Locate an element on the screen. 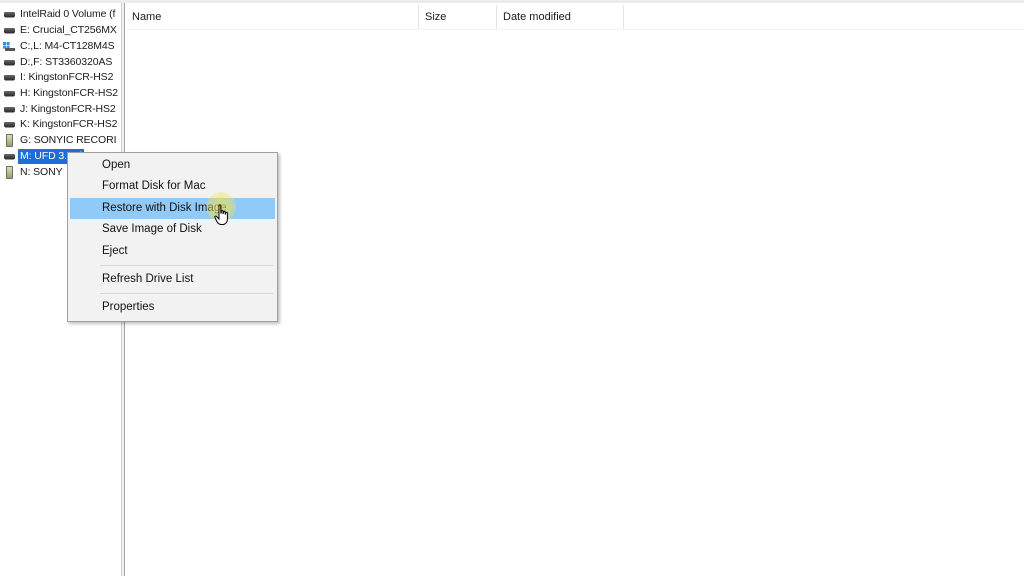 This screenshot has width=1024, height=576. drive-item-j: J: KingstonFCR-HS2 is located at coordinates (61, 109).